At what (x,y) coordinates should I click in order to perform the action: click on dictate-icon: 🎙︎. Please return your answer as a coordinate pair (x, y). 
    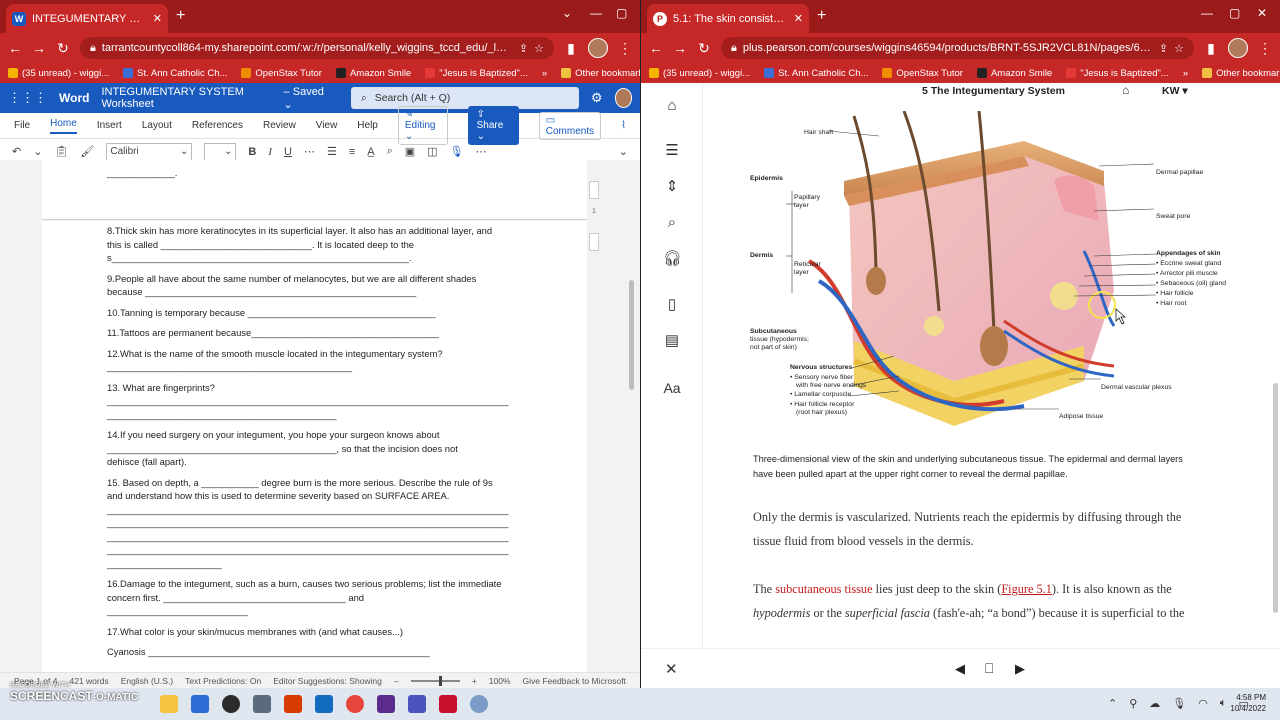
    Looking at the image, I should click on (457, 151).